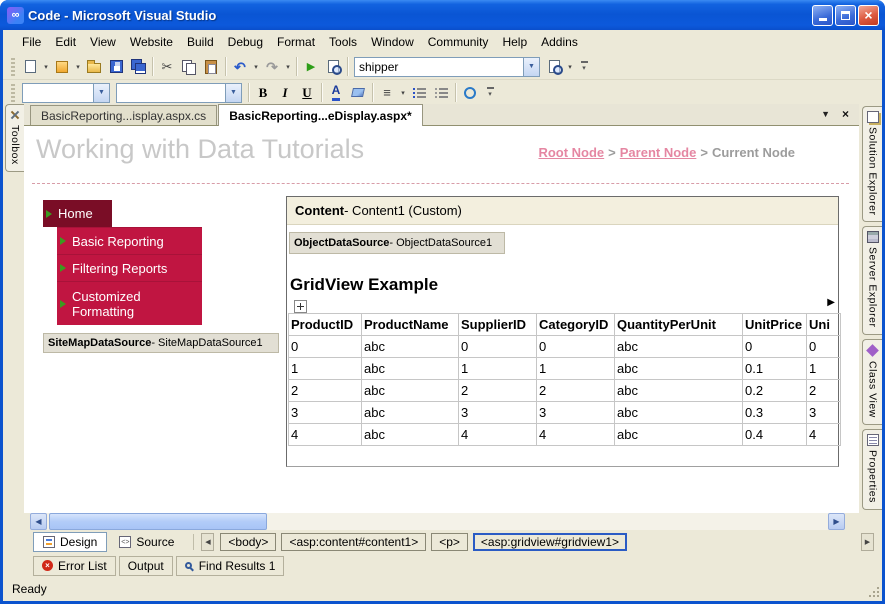 The image size is (885, 604). Describe the element at coordinates (245, 42) in the screenshot. I see `menu-item-debug: Debug` at that location.